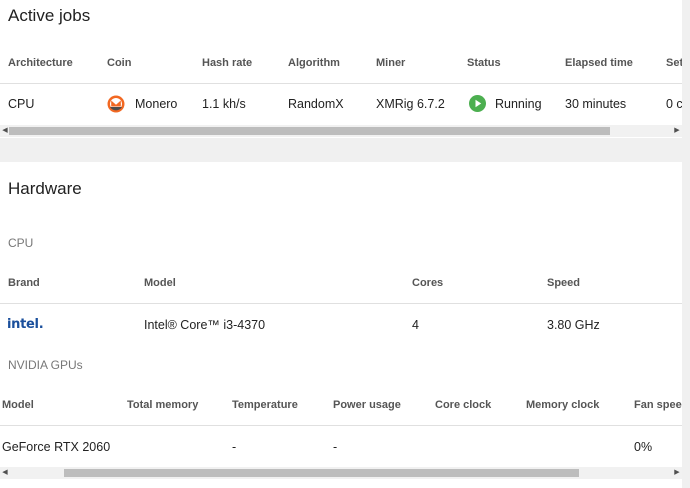  What do you see at coordinates (25, 324) in the screenshot?
I see `intel-logo: intel.` at bounding box center [25, 324].